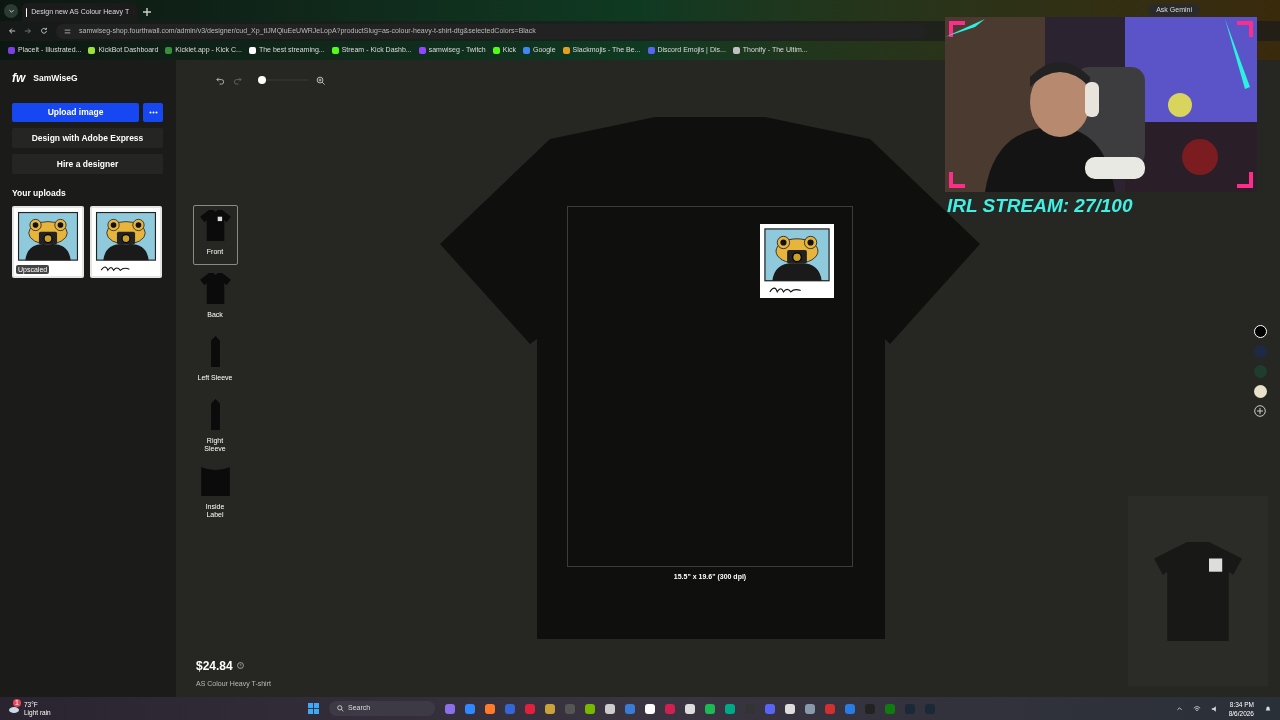  What do you see at coordinates (67, 31) in the screenshot?
I see `site-settings-icon` at bounding box center [67, 31].